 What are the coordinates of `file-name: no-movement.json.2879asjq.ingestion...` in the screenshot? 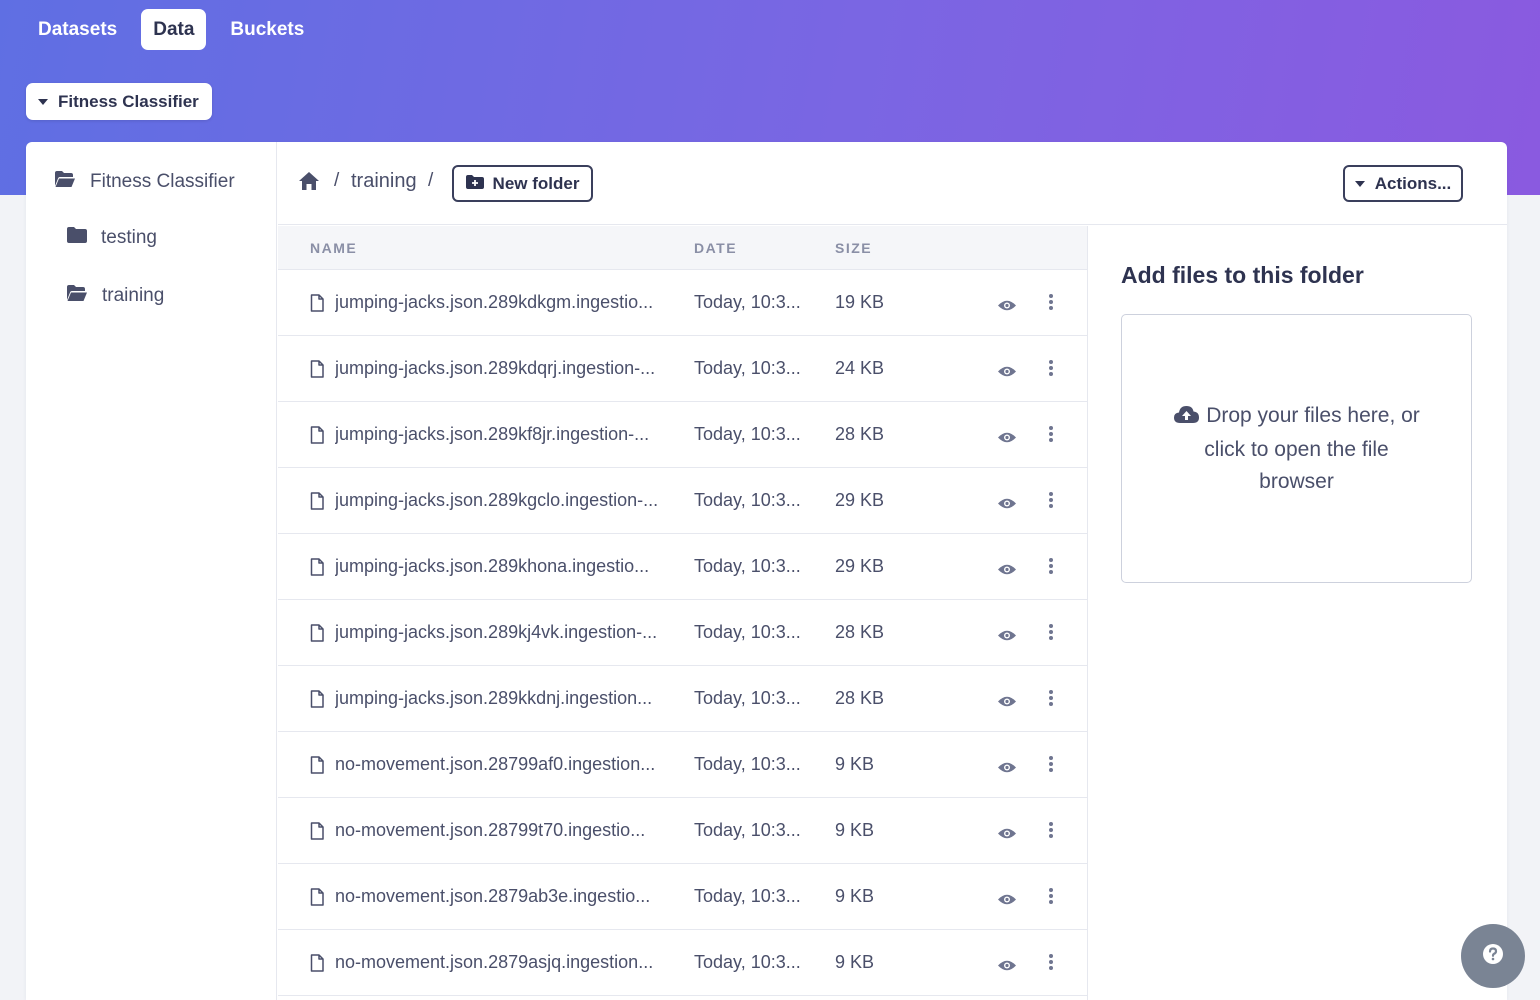 It's located at (505, 962).